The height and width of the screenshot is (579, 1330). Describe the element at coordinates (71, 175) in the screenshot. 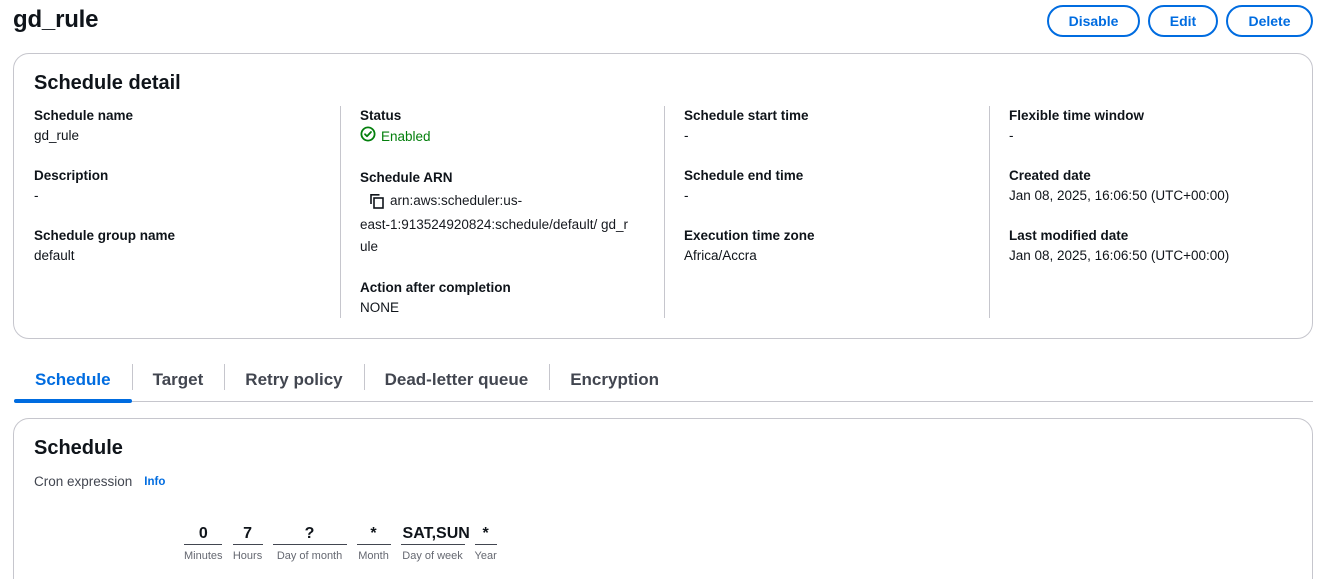

I see `description-label: Description` at that location.